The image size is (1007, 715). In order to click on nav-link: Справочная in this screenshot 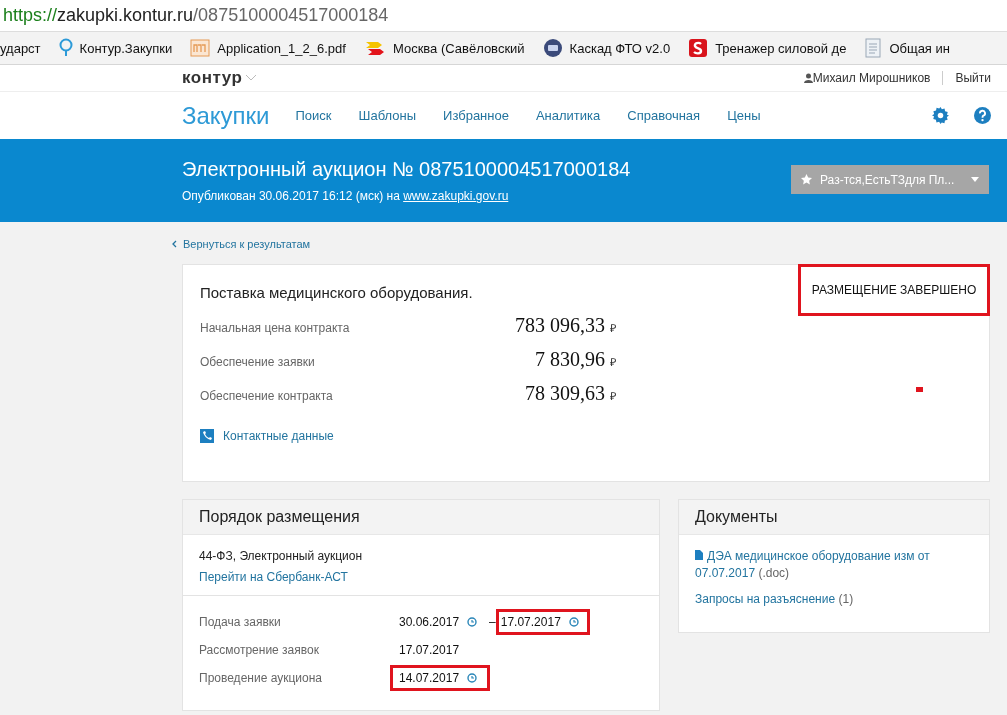, I will do `click(664, 115)`.